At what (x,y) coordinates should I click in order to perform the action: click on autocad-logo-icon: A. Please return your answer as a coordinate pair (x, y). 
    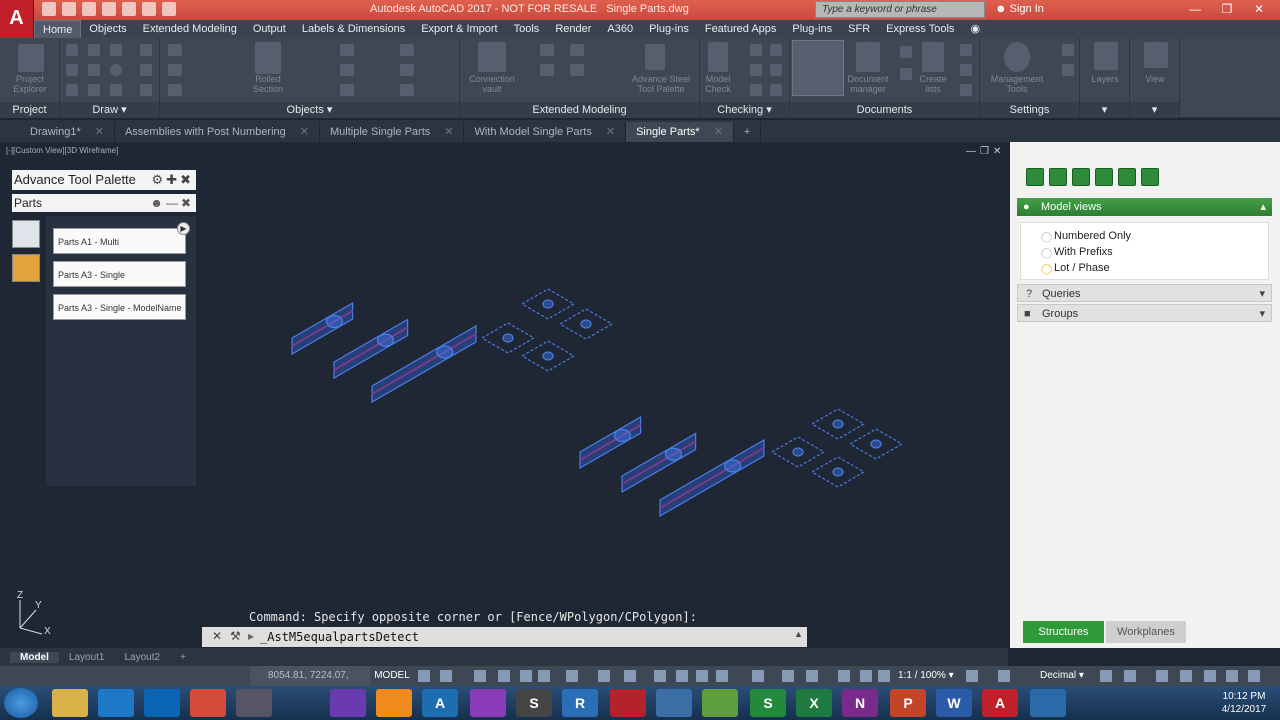
    Looking at the image, I should click on (17, 20).